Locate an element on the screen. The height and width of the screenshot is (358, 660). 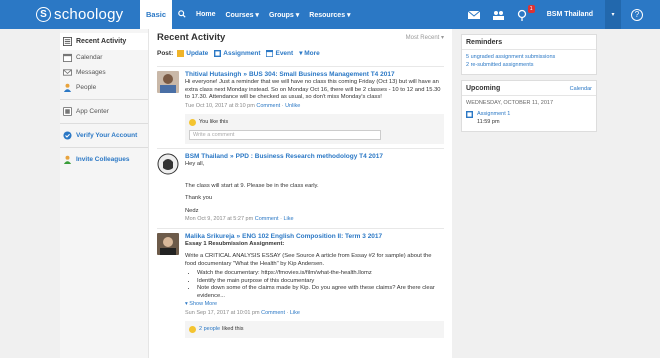
upcoming-item: Assignment 1 11:59 pm is located at coordinates (529, 118).